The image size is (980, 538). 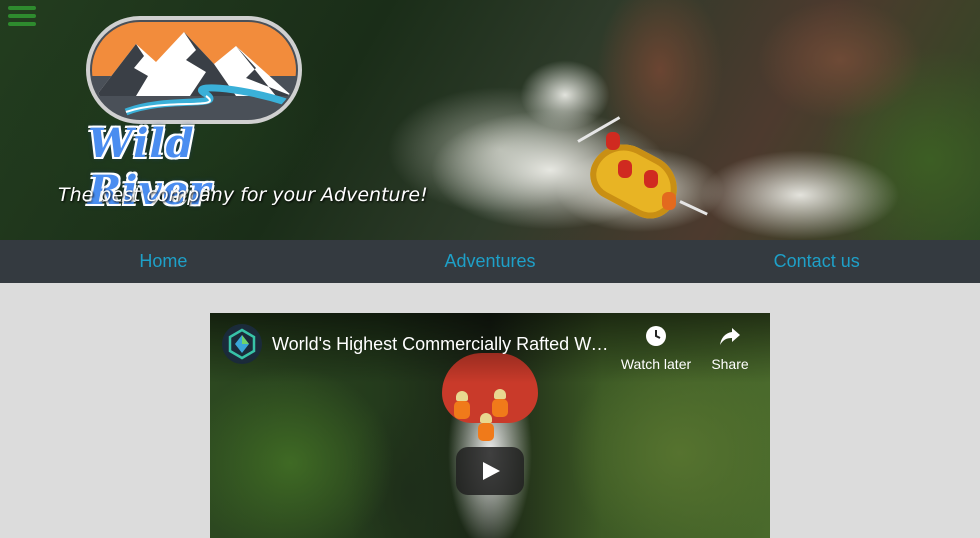 I want to click on hamburger-icon, so click(x=22, y=16).